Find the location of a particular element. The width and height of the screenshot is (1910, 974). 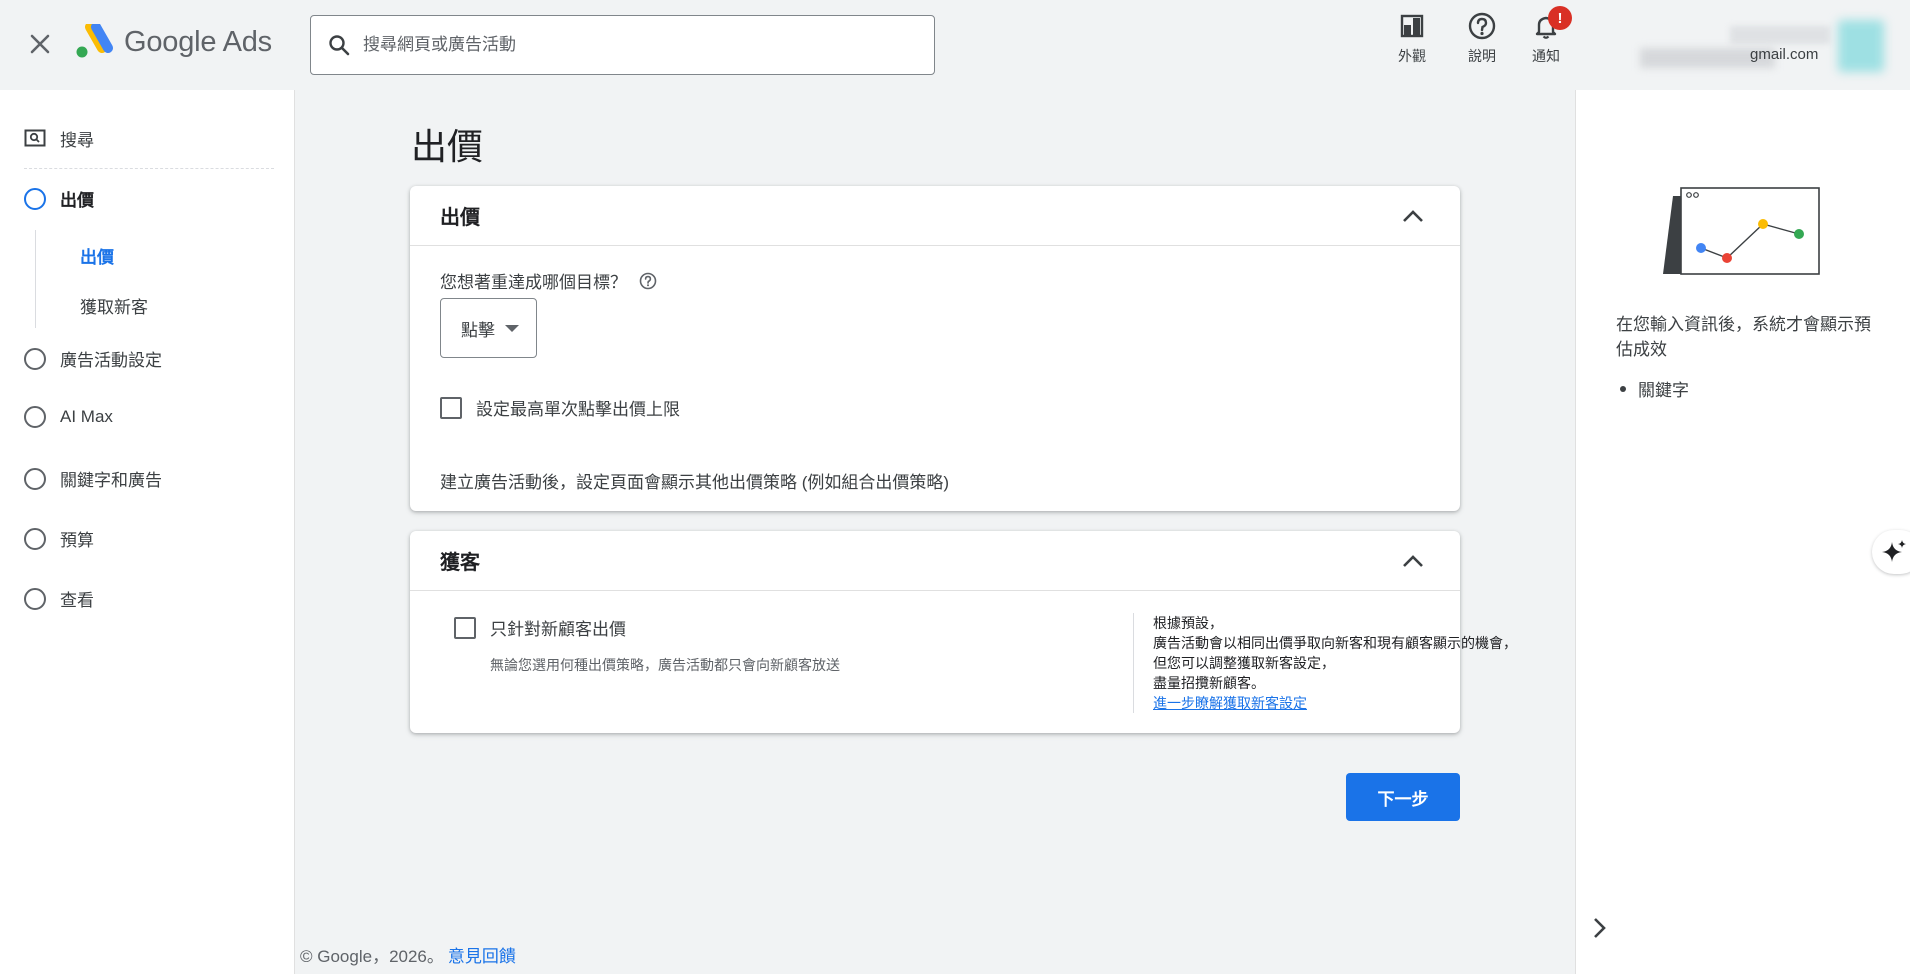

ai-assistant-button is located at coordinates (1891, 552).